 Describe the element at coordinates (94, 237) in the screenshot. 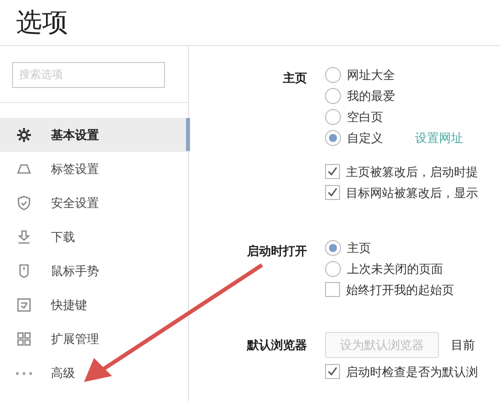

I see `sidebar-item: 下载` at that location.